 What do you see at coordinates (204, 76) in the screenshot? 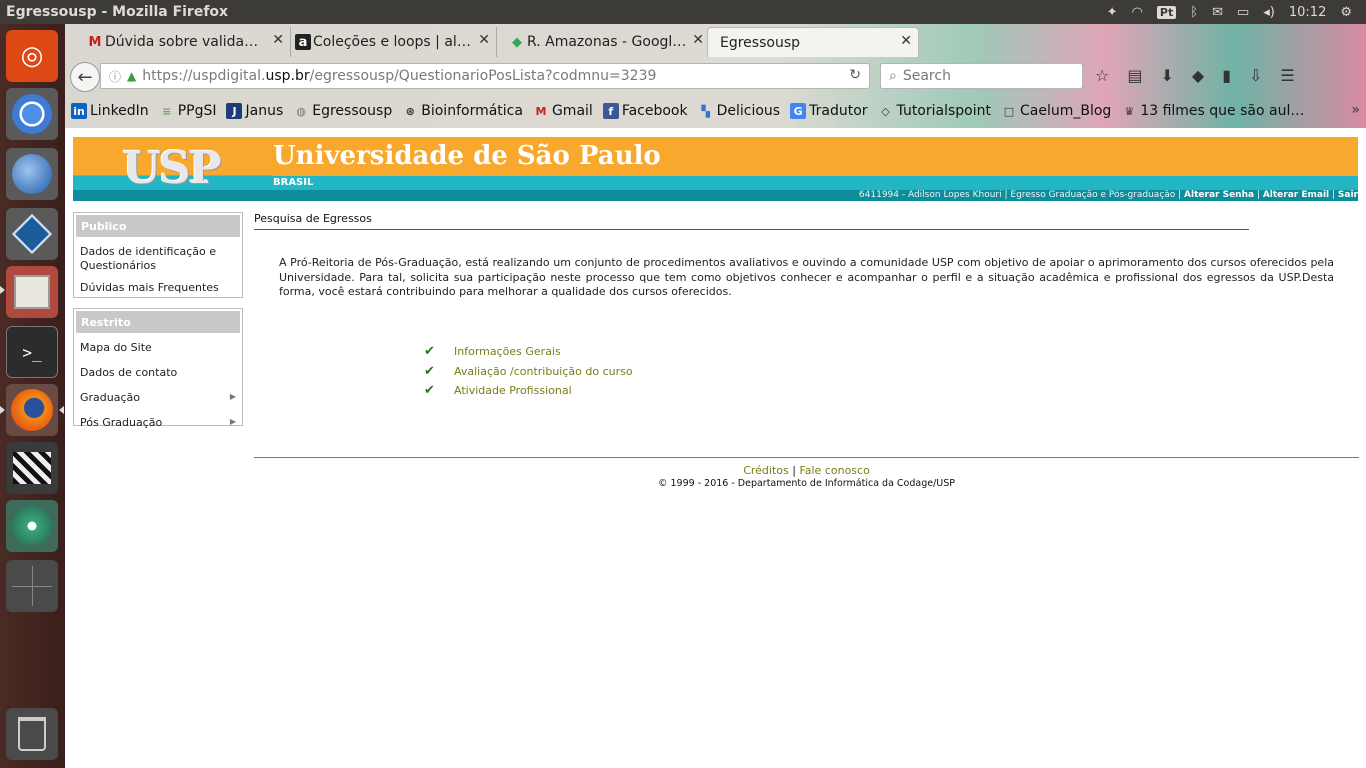
I see `url-prefix: https://uspdigital.` at bounding box center [204, 76].